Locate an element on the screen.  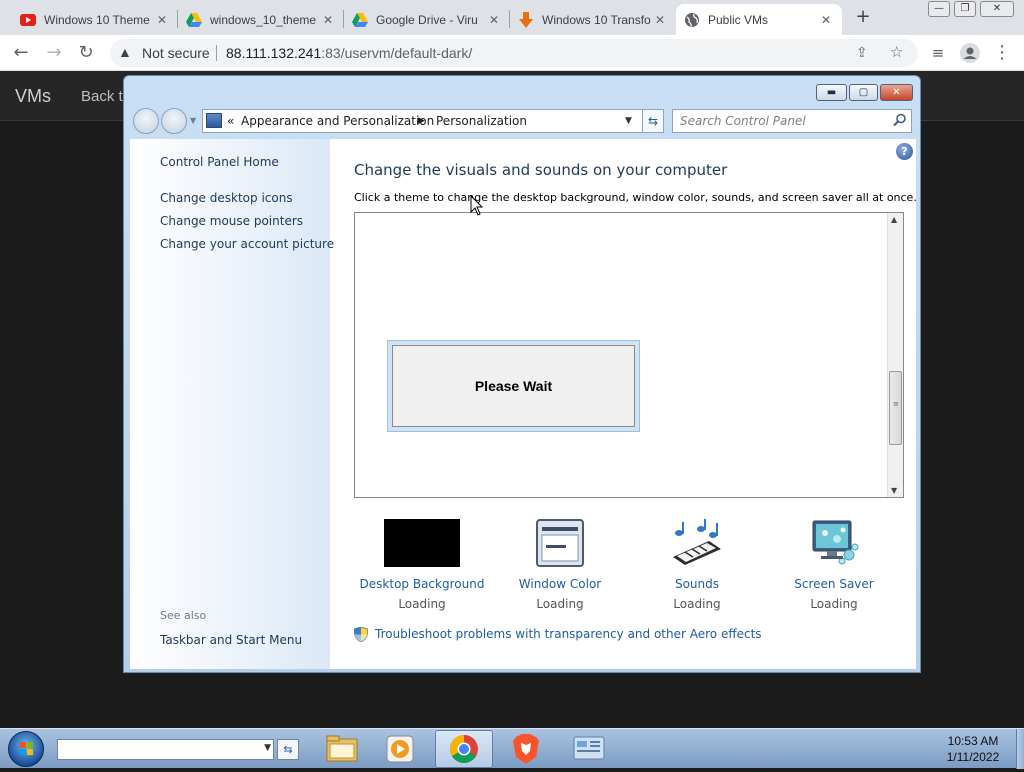
file-explorer-icon is located at coordinates (342, 749).